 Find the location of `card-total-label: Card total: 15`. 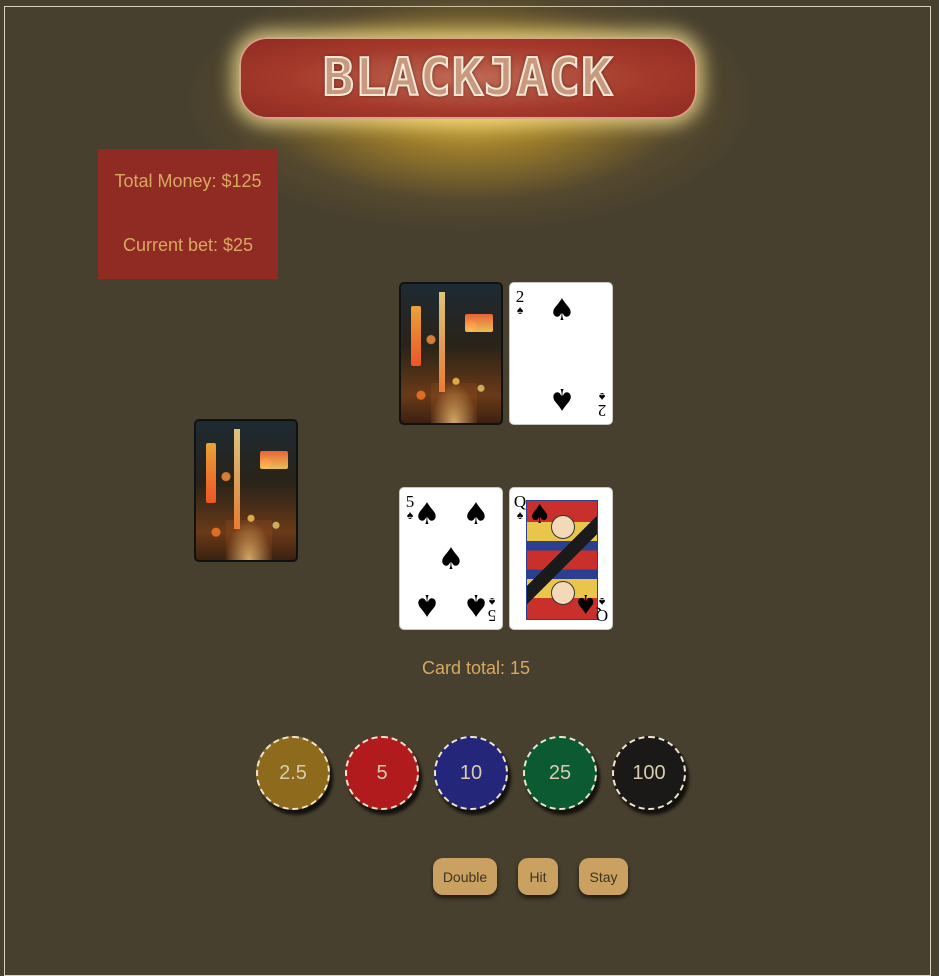

card-total-label: Card total: 15 is located at coordinates (476, 668).